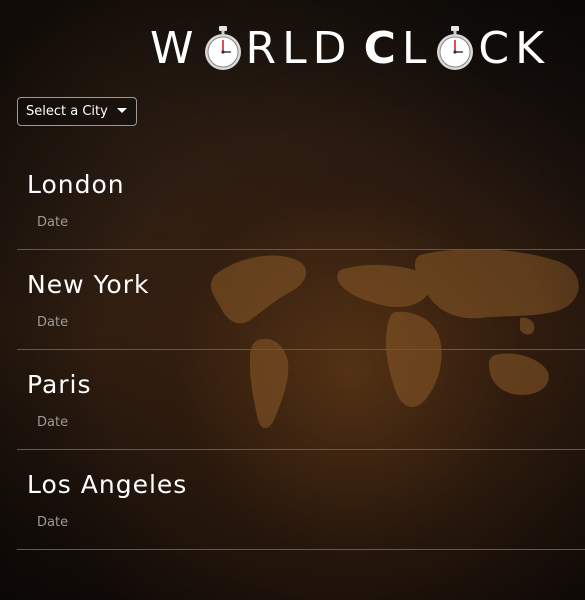 Image resolution: width=585 pixels, height=600 pixels. Describe the element at coordinates (175, 48) in the screenshot. I see `title-letter: W` at that location.